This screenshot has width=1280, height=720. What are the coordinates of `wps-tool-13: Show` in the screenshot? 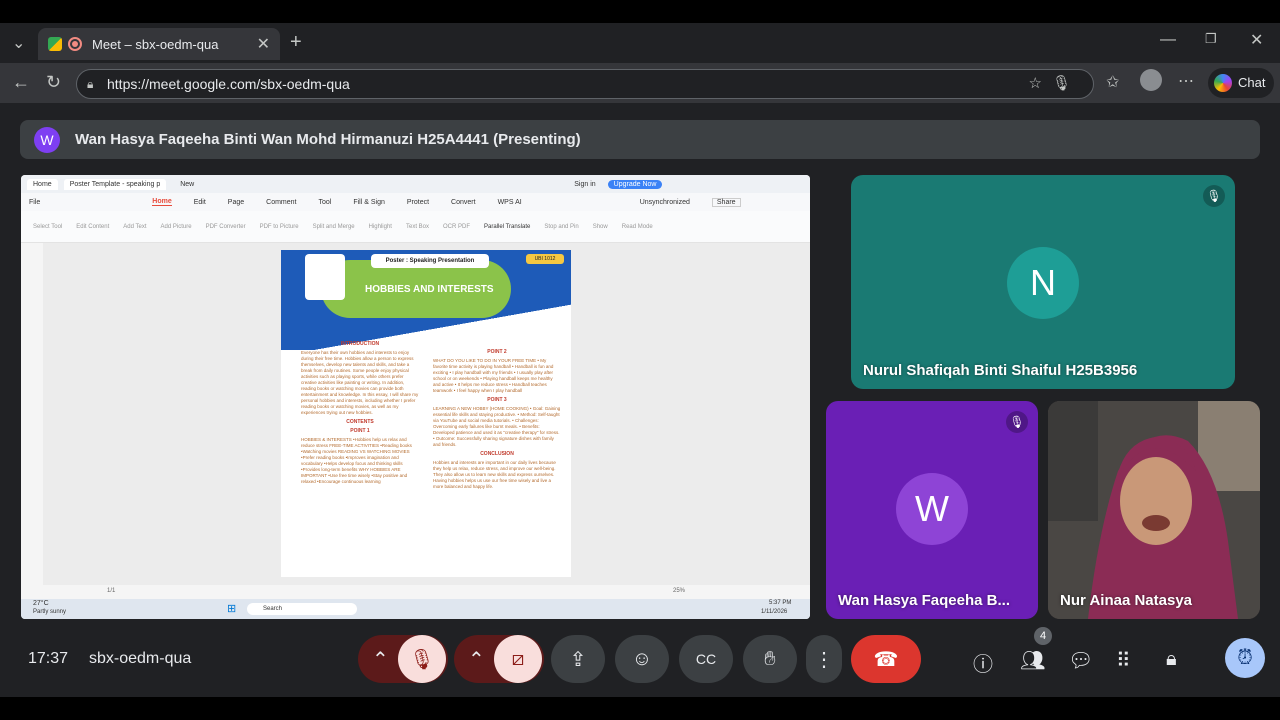 It's located at (600, 226).